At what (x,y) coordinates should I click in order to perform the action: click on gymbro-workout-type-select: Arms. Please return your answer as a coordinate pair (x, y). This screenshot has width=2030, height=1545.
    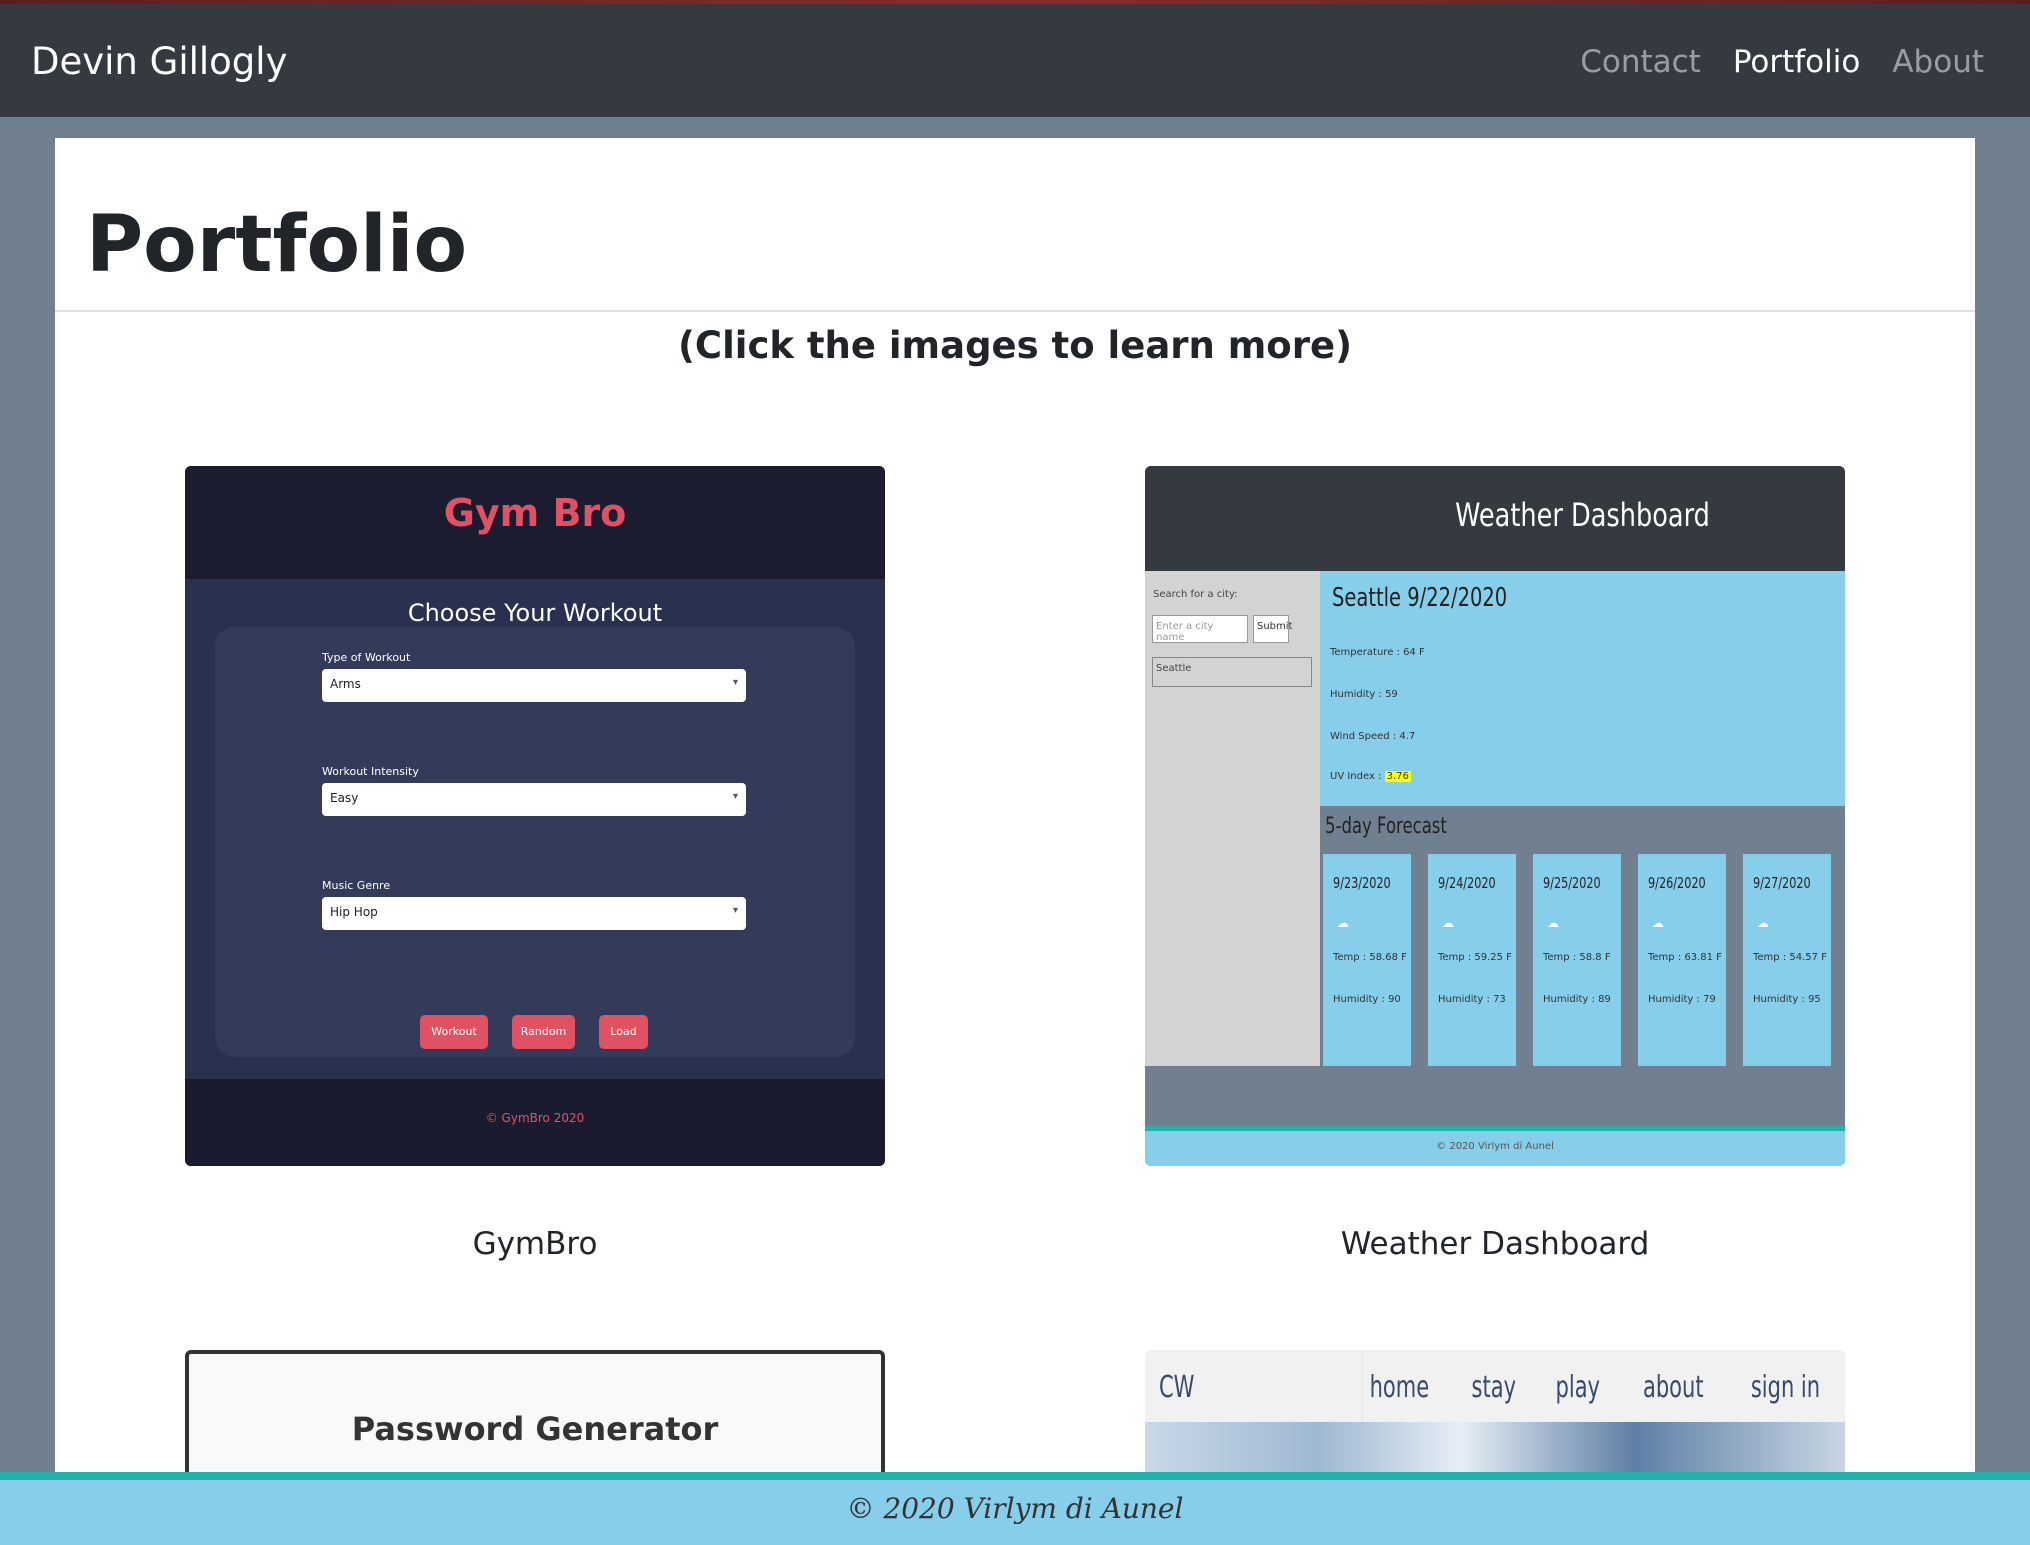
    Looking at the image, I should click on (534, 685).